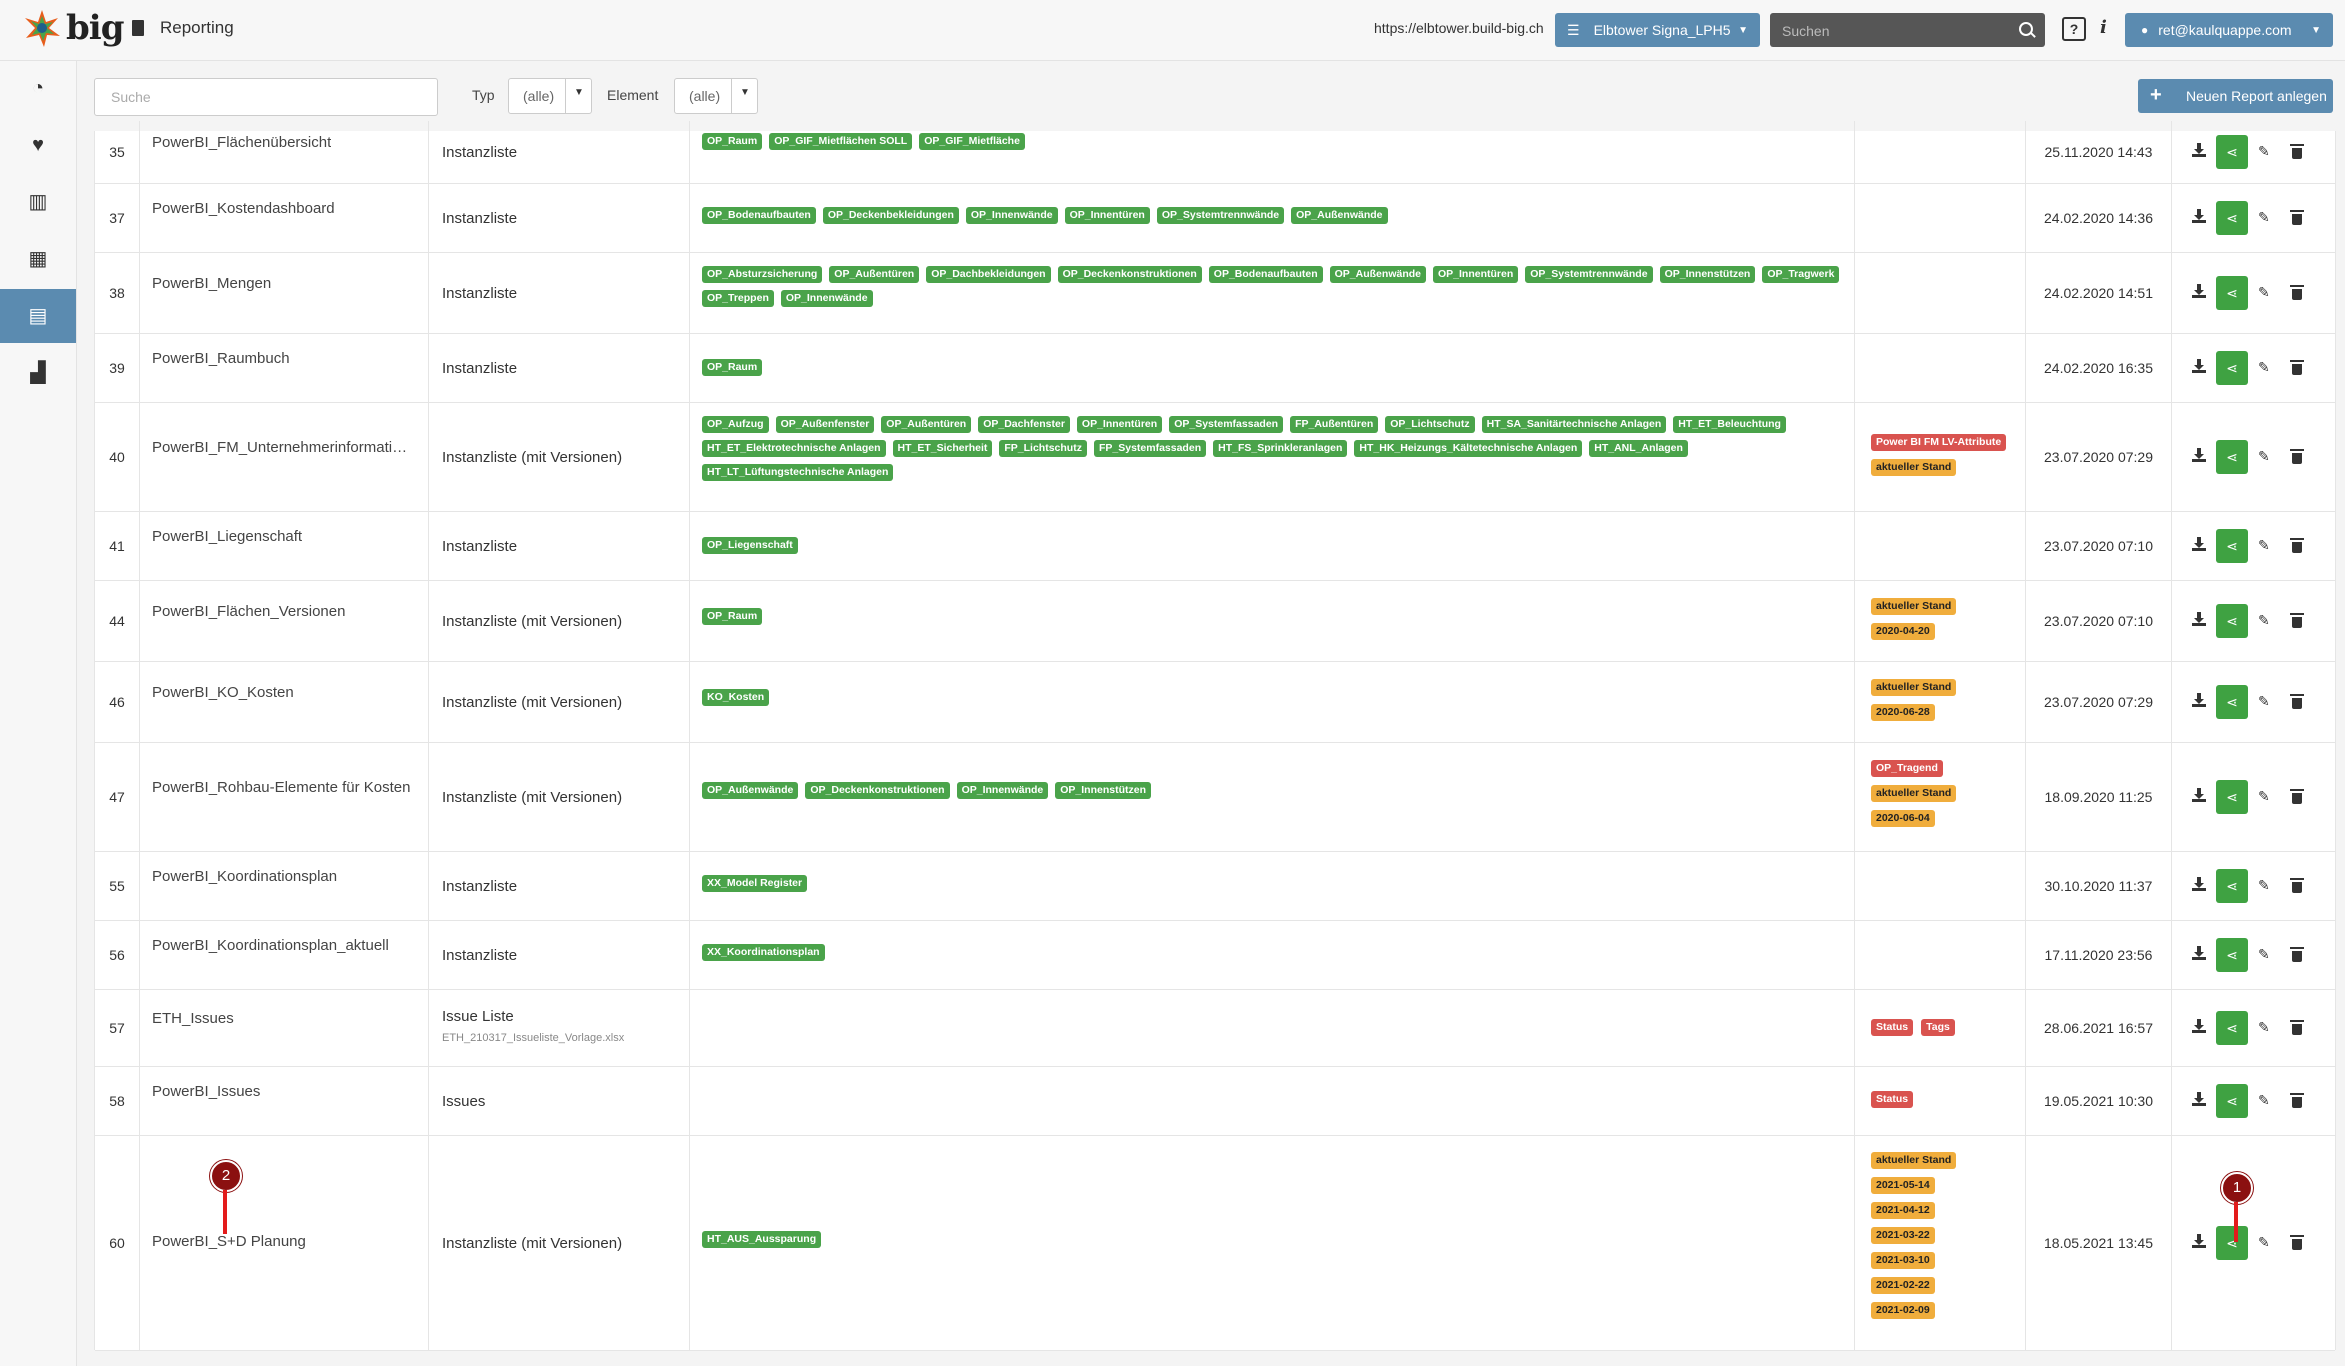 Image resolution: width=2345 pixels, height=1366 pixels. What do you see at coordinates (206, 1091) in the screenshot?
I see `report-name: PowerBI_Issues` at bounding box center [206, 1091].